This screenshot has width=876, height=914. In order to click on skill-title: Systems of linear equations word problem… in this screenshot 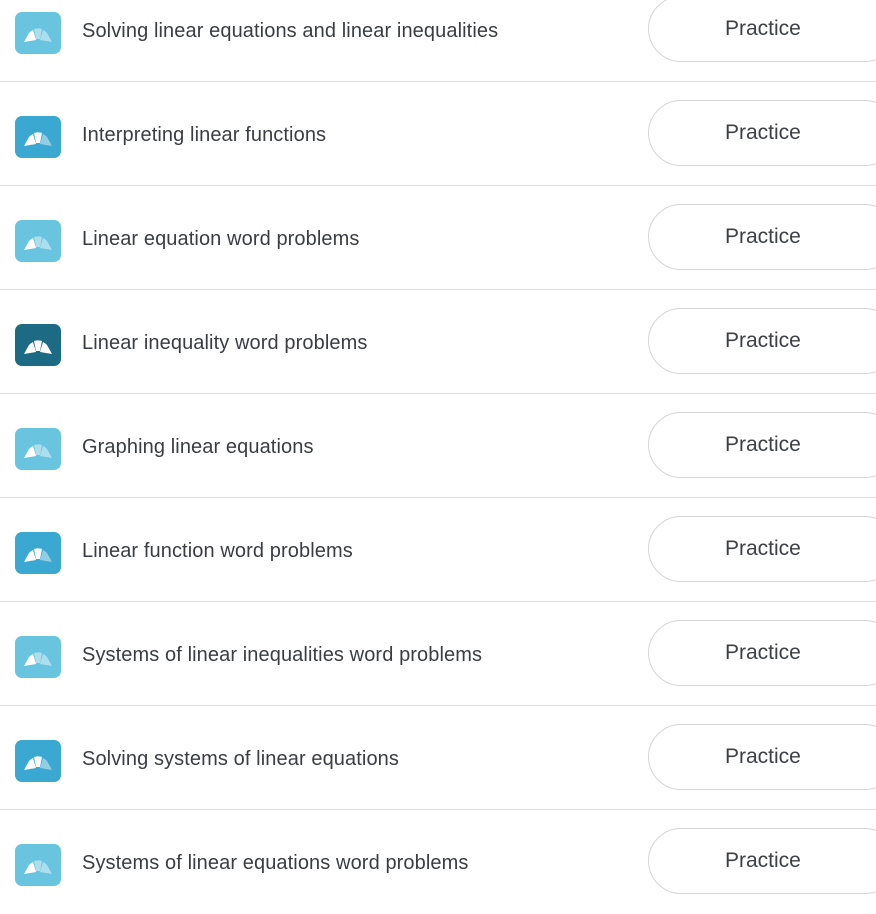, I will do `click(275, 863)`.